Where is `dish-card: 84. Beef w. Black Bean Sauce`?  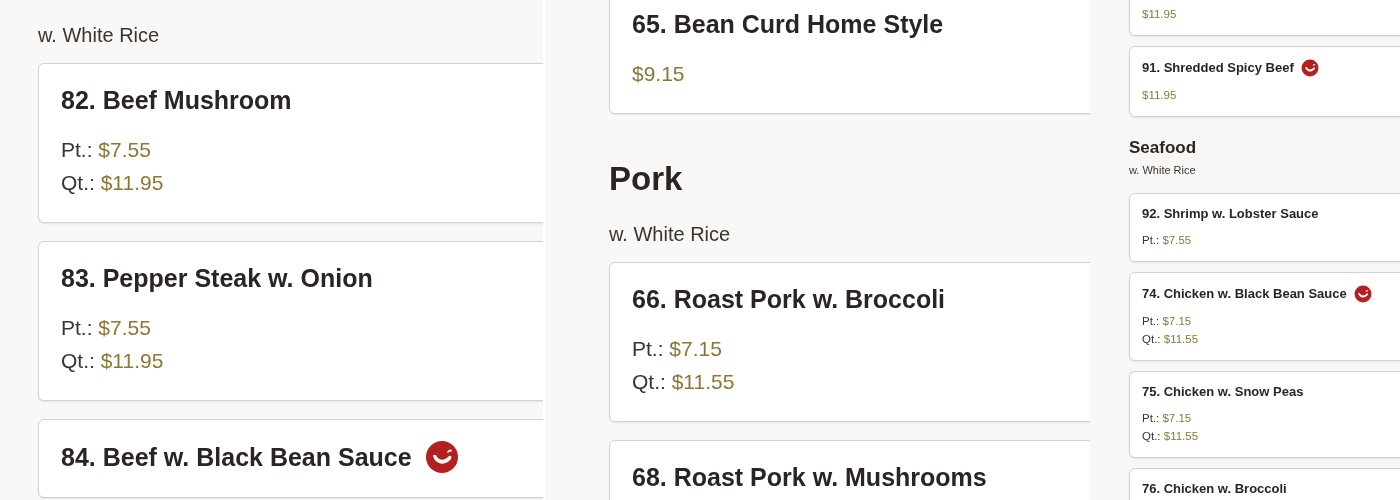
dish-card: 84. Beef w. Black Bean Sauce is located at coordinates (290, 458).